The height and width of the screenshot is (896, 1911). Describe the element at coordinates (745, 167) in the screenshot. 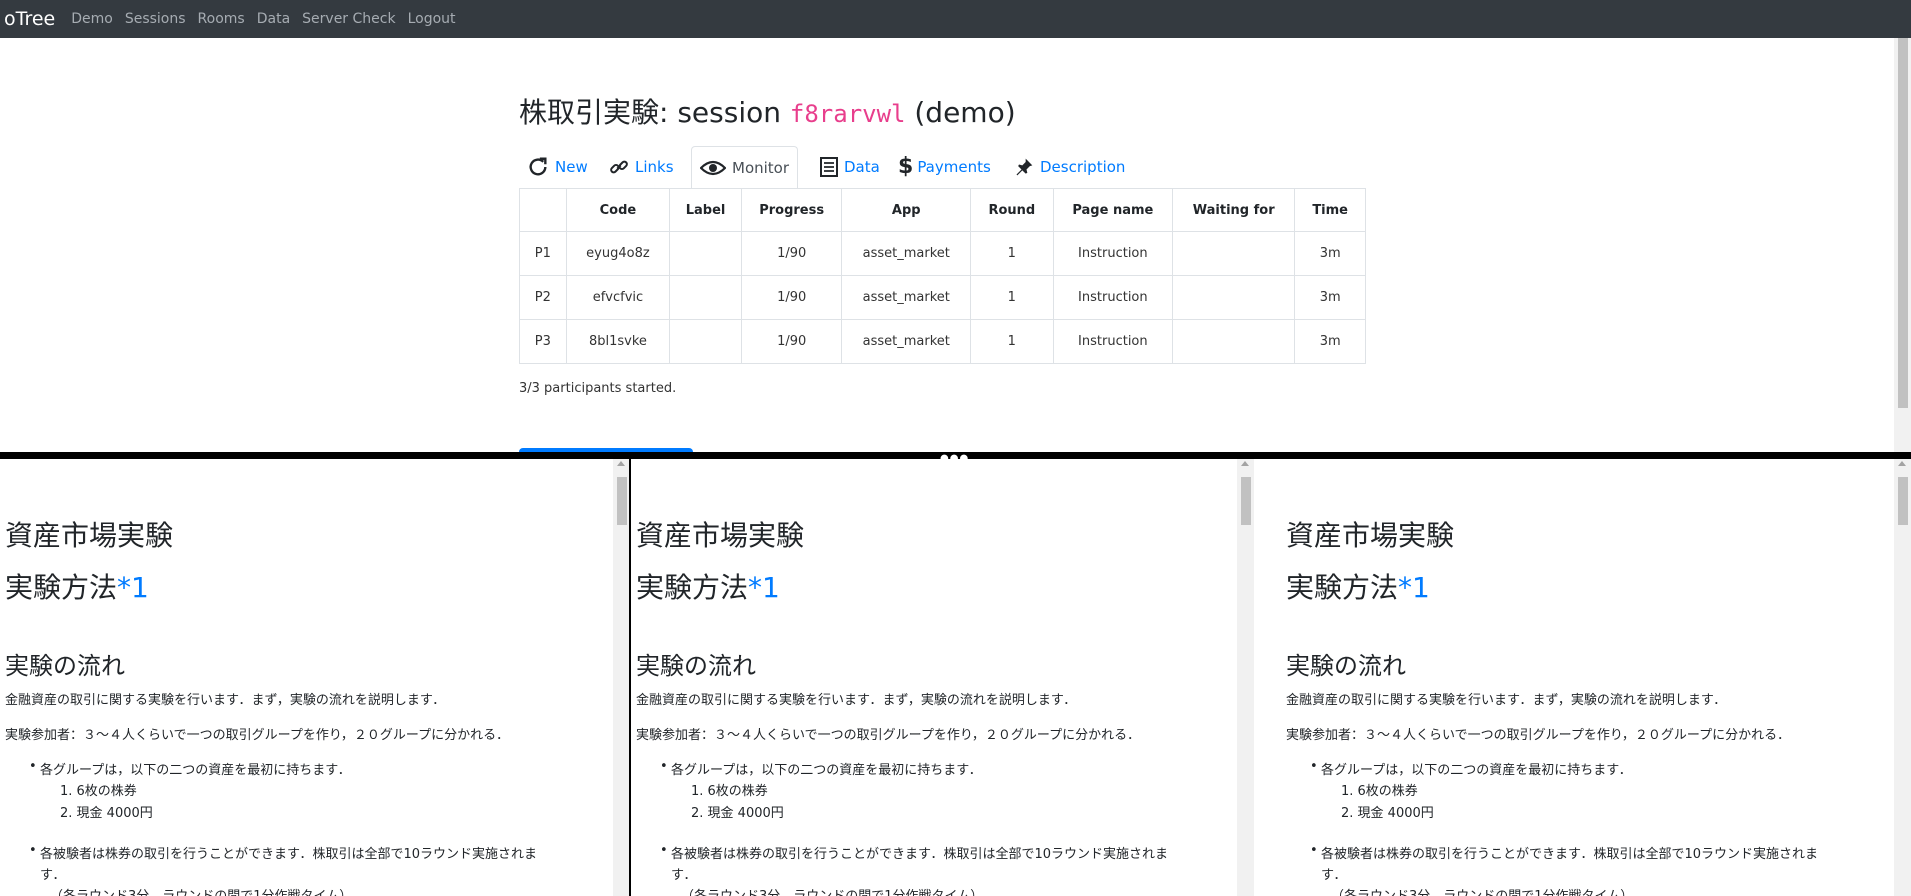

I see `tab-monitor: Monitor` at that location.